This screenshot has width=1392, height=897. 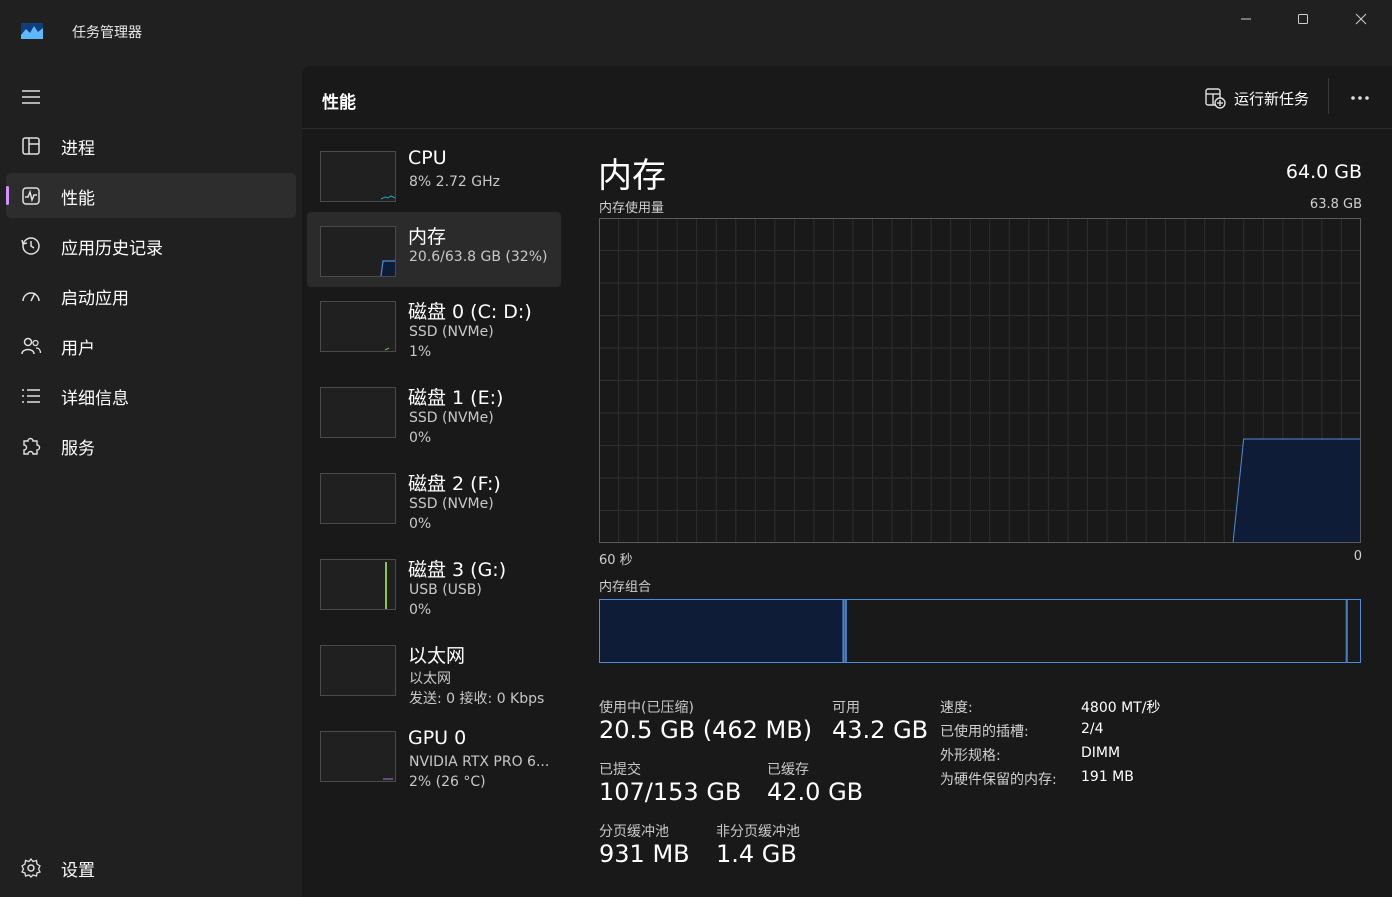 I want to click on device-item-disk-3: 磁盘 3 (G:) USB (USB) 0%, so click(x=434, y=582).